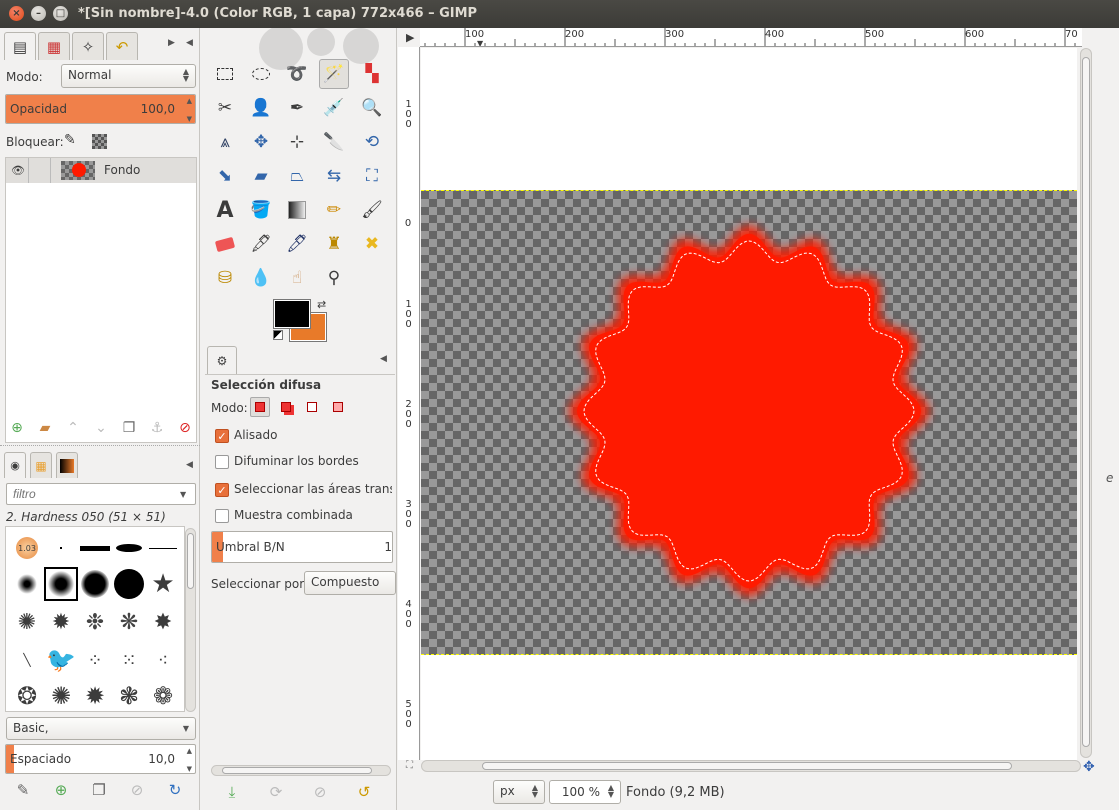 This screenshot has width=1119, height=810. What do you see at coordinates (122, 46) in the screenshot?
I see `tab-undo-history: ↶` at bounding box center [122, 46].